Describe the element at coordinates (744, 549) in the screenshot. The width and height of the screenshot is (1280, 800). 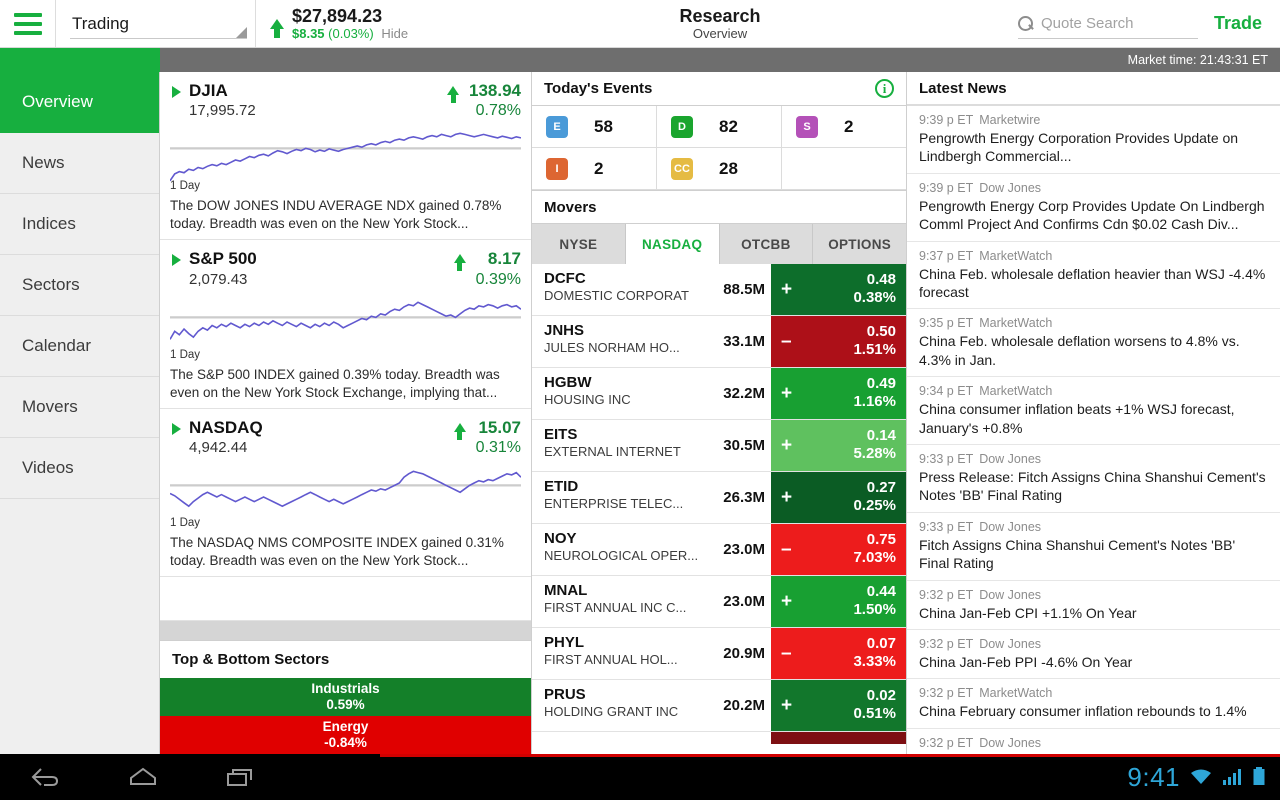
I see `mover-volume: 23.0M` at that location.